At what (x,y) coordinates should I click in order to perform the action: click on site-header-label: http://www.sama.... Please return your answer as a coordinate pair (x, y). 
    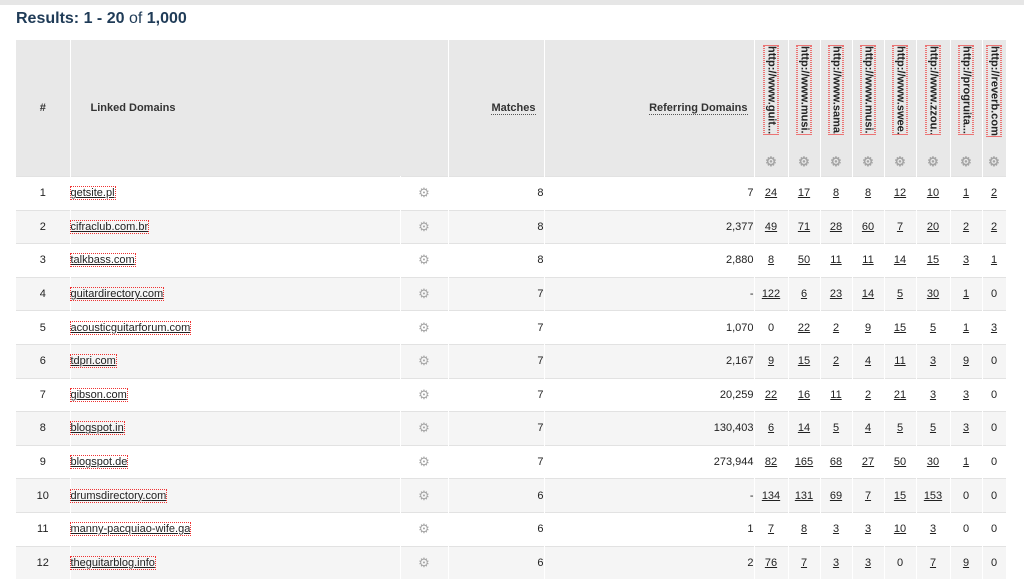
    Looking at the image, I should click on (836, 90).